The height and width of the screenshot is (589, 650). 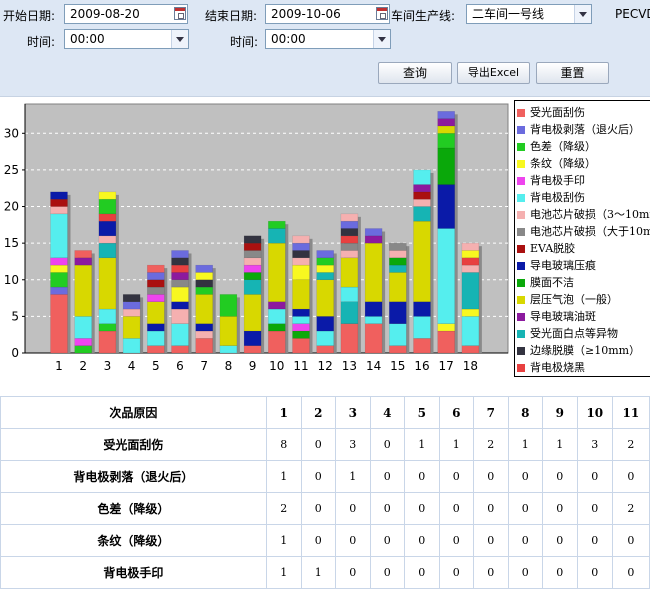 What do you see at coordinates (325, 366) in the screenshot?
I see `x-tick-label: 12` at bounding box center [325, 366].